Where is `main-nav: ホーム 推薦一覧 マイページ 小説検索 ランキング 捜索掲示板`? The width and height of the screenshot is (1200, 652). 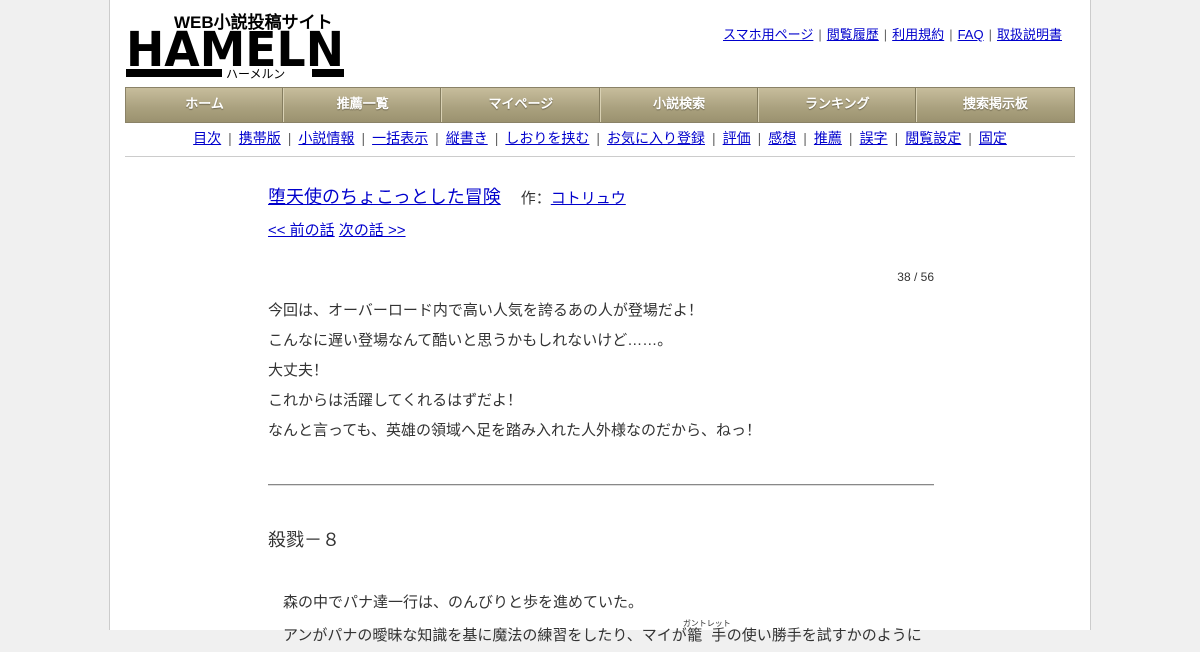 main-nav: ホーム 推薦一覧 マイページ 小説検索 ランキング 捜索掲示板 is located at coordinates (600, 105).